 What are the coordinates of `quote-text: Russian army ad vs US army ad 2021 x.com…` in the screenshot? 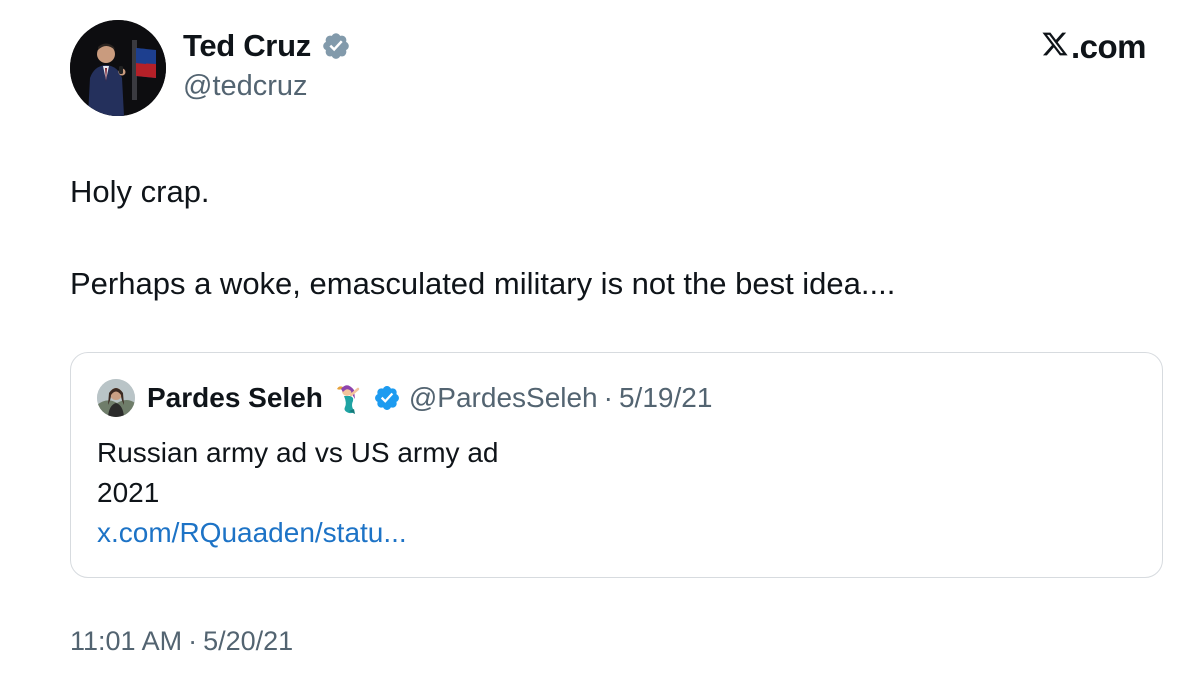 It's located at (297, 493).